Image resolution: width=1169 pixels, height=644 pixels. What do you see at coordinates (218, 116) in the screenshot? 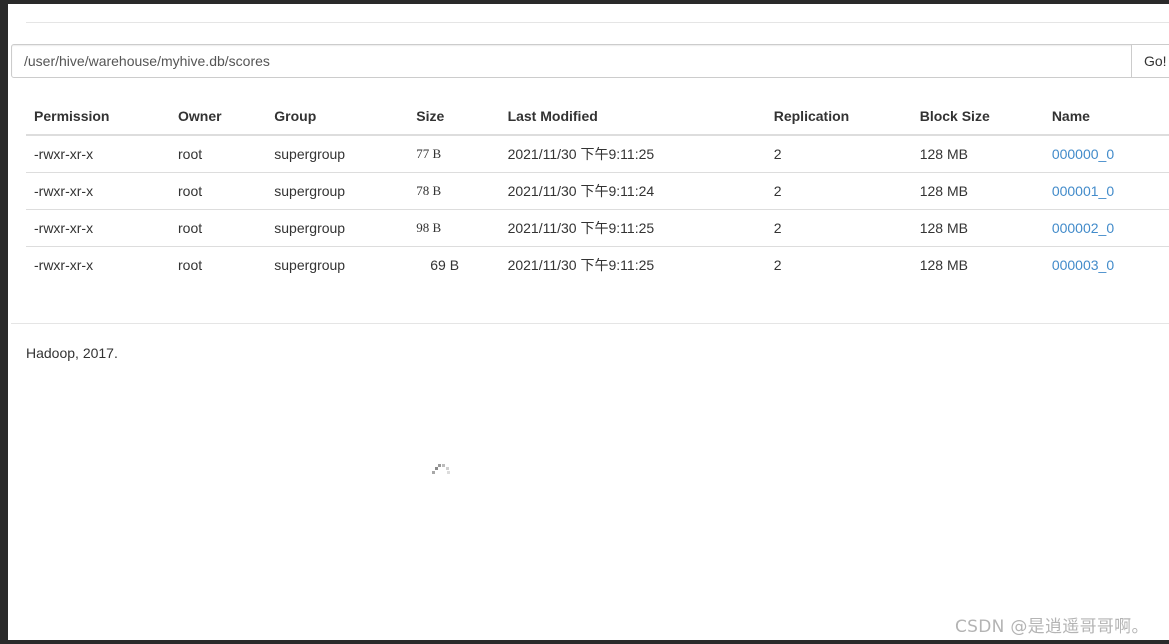
I see `column-header-owner: Owner` at bounding box center [218, 116].